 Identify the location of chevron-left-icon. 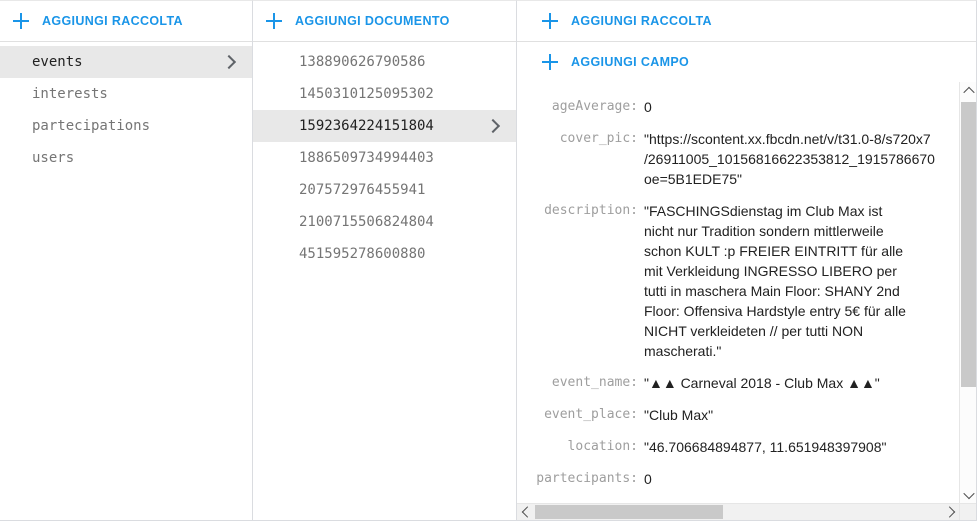
(527, 512).